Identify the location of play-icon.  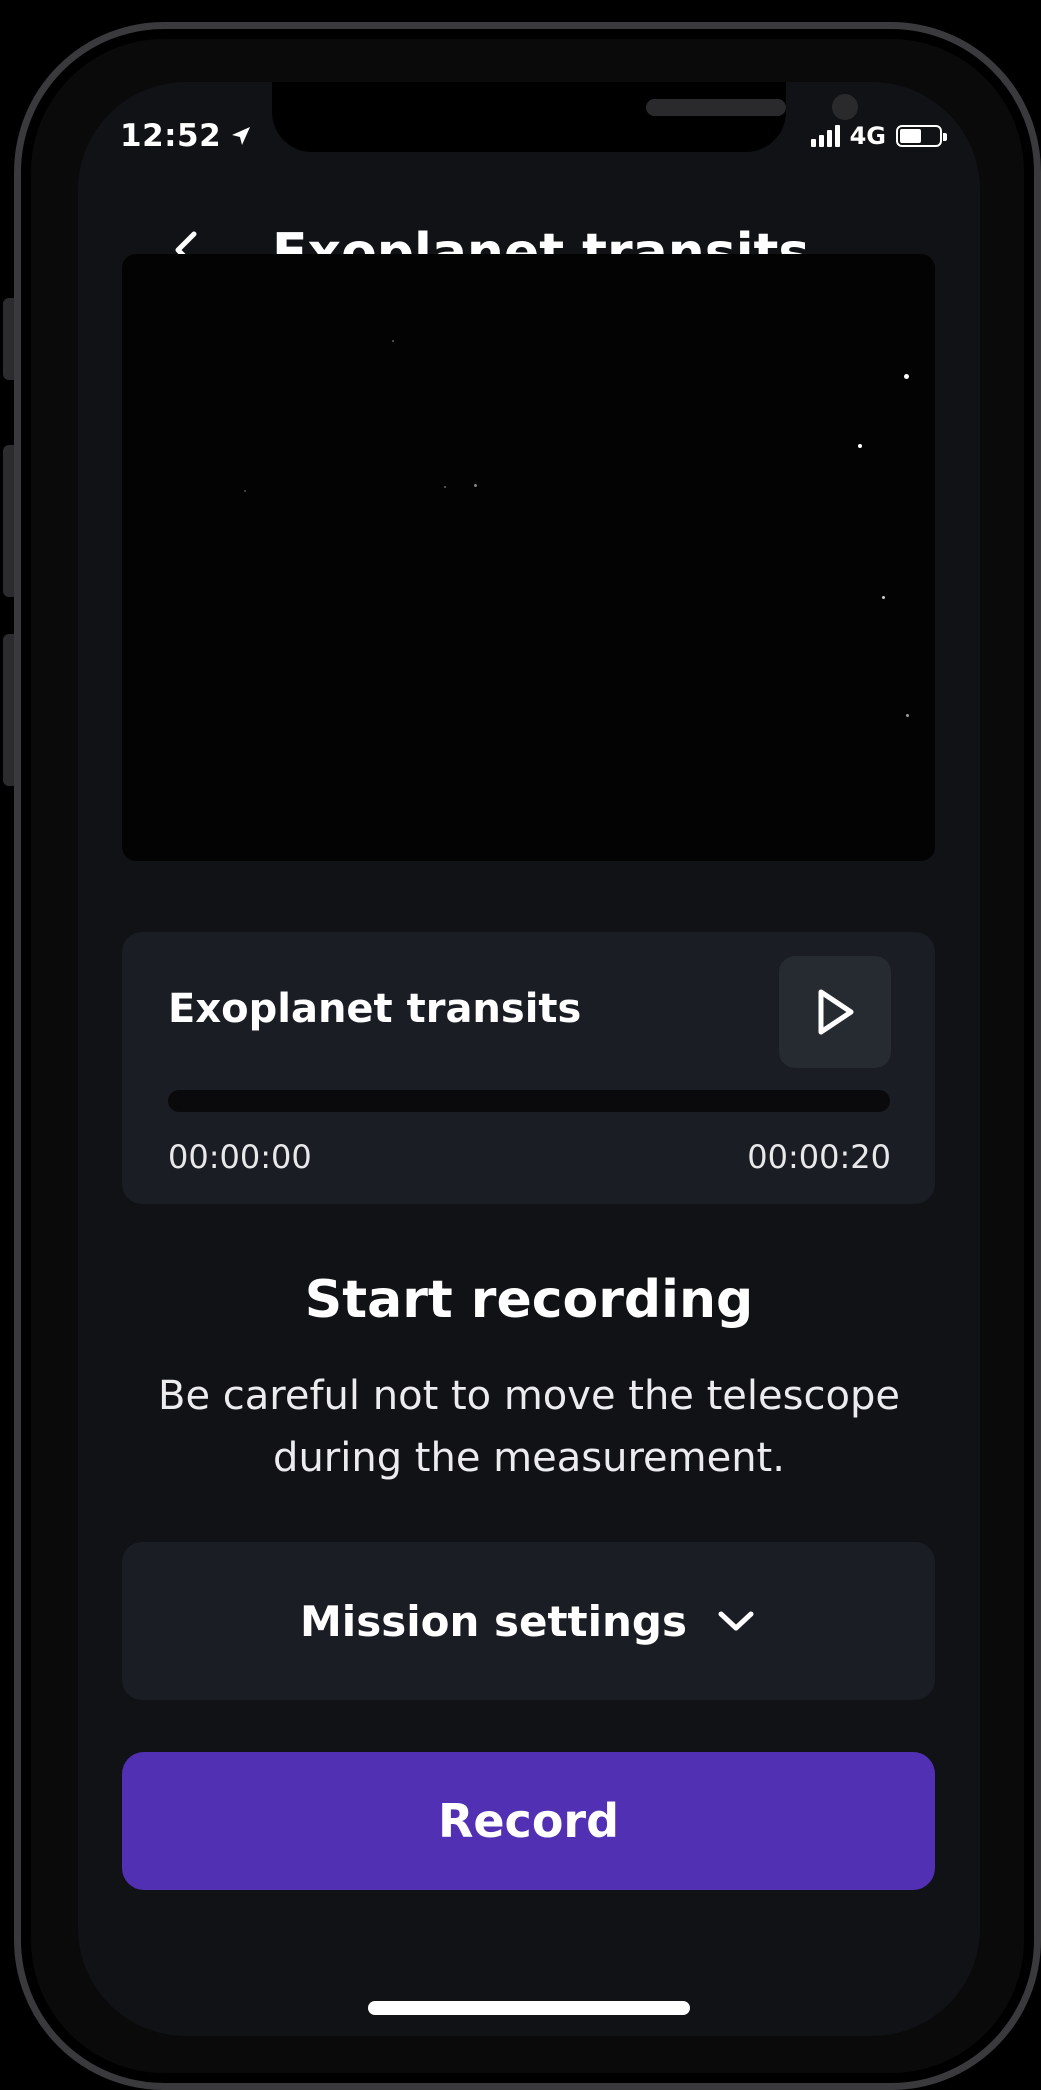
(836, 1012).